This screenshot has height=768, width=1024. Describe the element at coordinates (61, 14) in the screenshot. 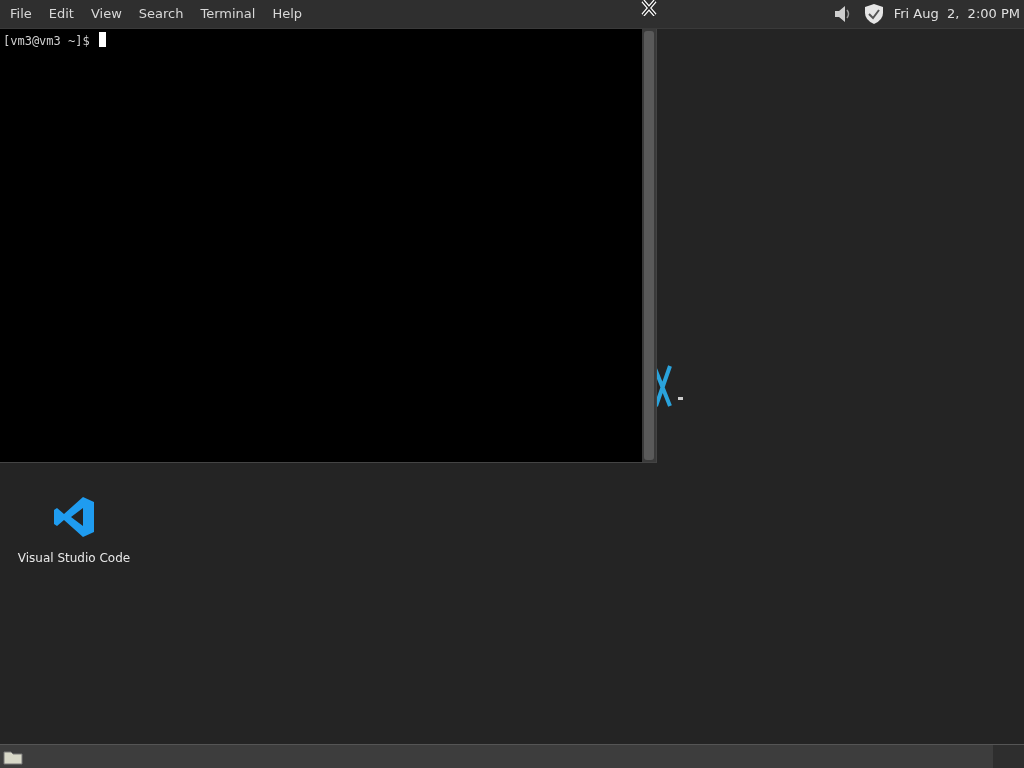

I see `menu-item: Edit` at that location.